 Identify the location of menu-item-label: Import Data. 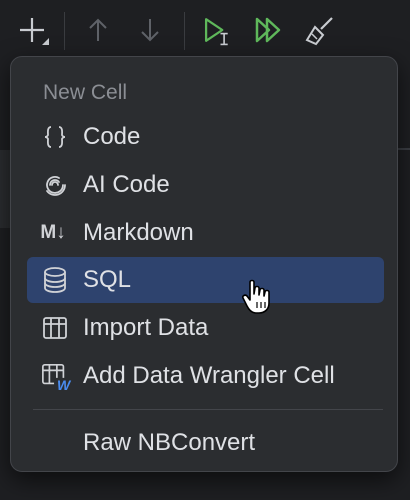
(146, 327).